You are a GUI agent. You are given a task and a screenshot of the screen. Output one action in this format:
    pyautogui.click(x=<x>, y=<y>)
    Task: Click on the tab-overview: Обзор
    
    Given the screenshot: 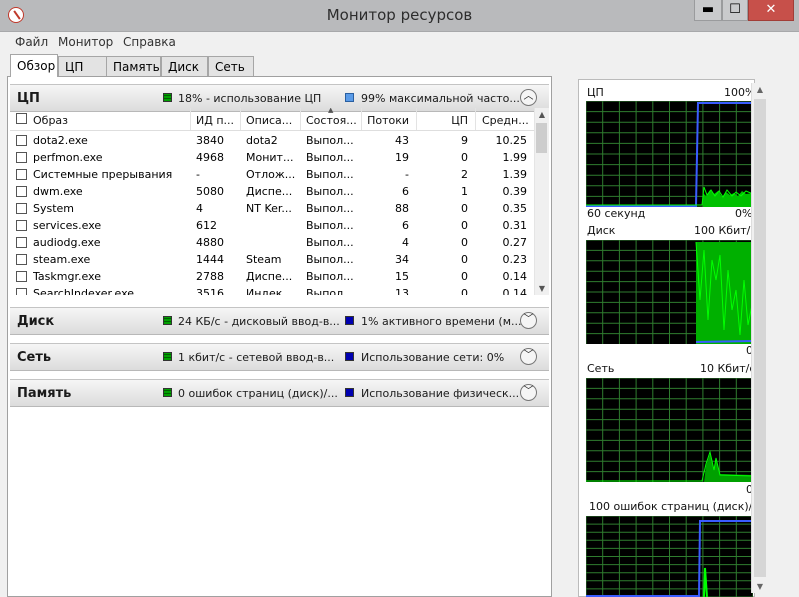 What is the action you would take?
    pyautogui.click(x=34, y=65)
    